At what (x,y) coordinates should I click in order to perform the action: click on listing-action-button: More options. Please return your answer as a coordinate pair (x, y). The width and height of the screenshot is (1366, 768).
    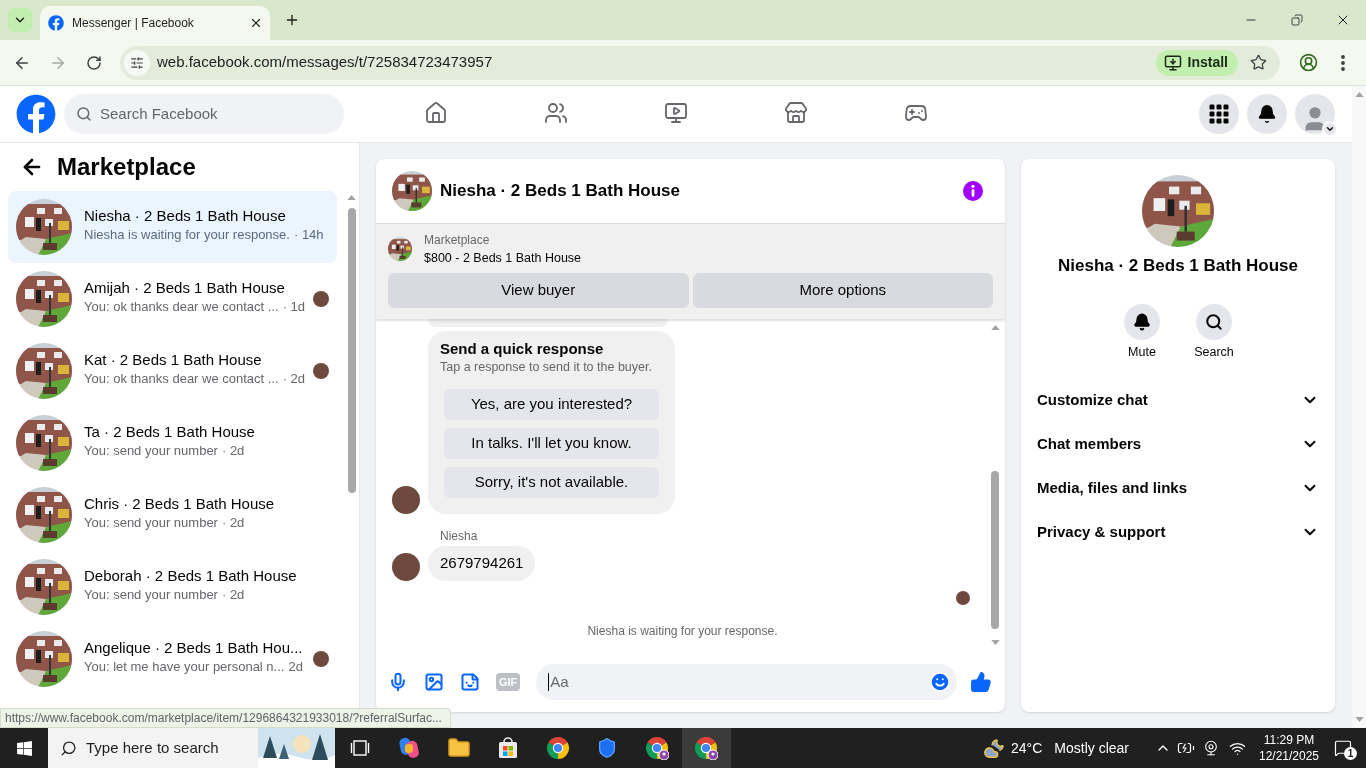
    Looking at the image, I should click on (842, 290).